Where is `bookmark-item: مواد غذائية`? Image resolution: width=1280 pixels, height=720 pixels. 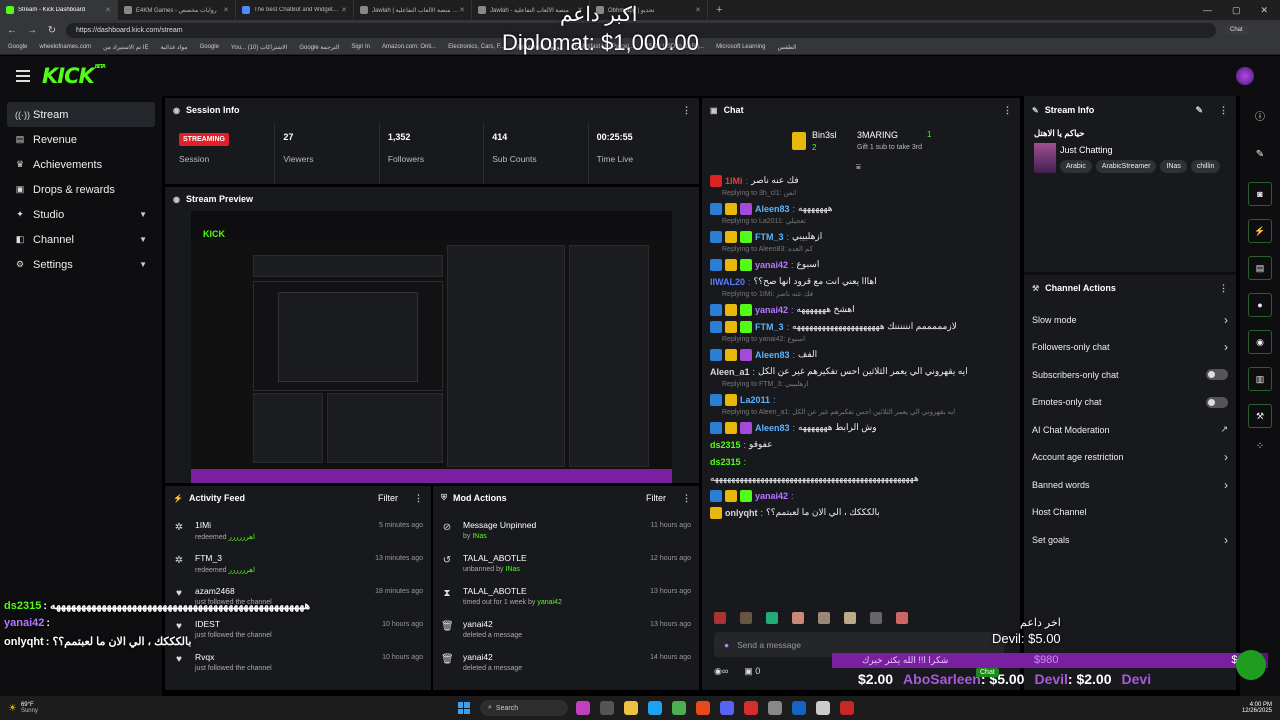
bookmark-item: مواد غذائية is located at coordinates (174, 47).